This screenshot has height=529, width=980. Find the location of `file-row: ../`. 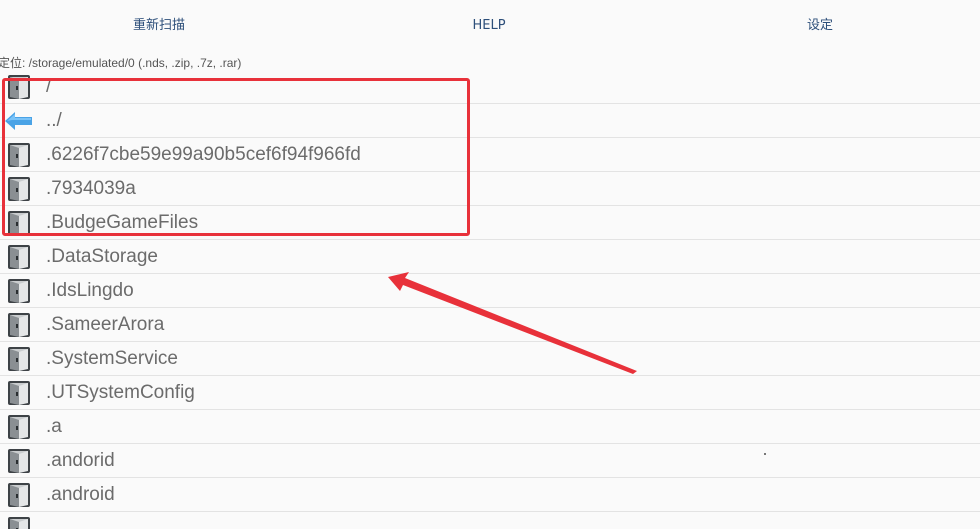

file-row: ../ is located at coordinates (490, 121).